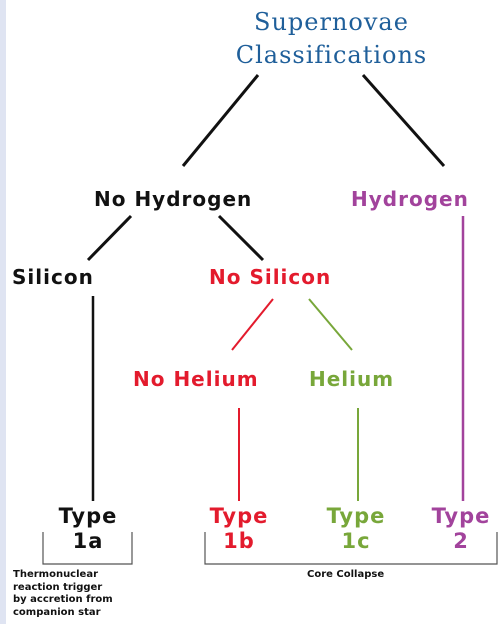 This screenshot has height=624, width=503. I want to click on connector-root-no-hydrogen, so click(220, 120).